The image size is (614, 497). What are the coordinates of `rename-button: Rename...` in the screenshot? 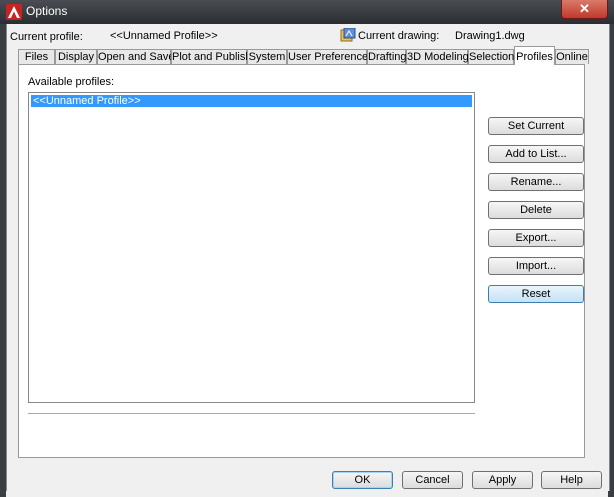 It's located at (536, 182).